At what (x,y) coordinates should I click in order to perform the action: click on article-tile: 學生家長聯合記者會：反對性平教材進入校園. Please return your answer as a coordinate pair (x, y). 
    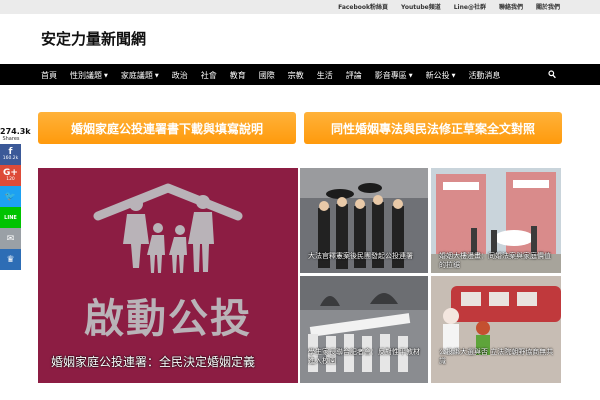
    Looking at the image, I should click on (364, 329).